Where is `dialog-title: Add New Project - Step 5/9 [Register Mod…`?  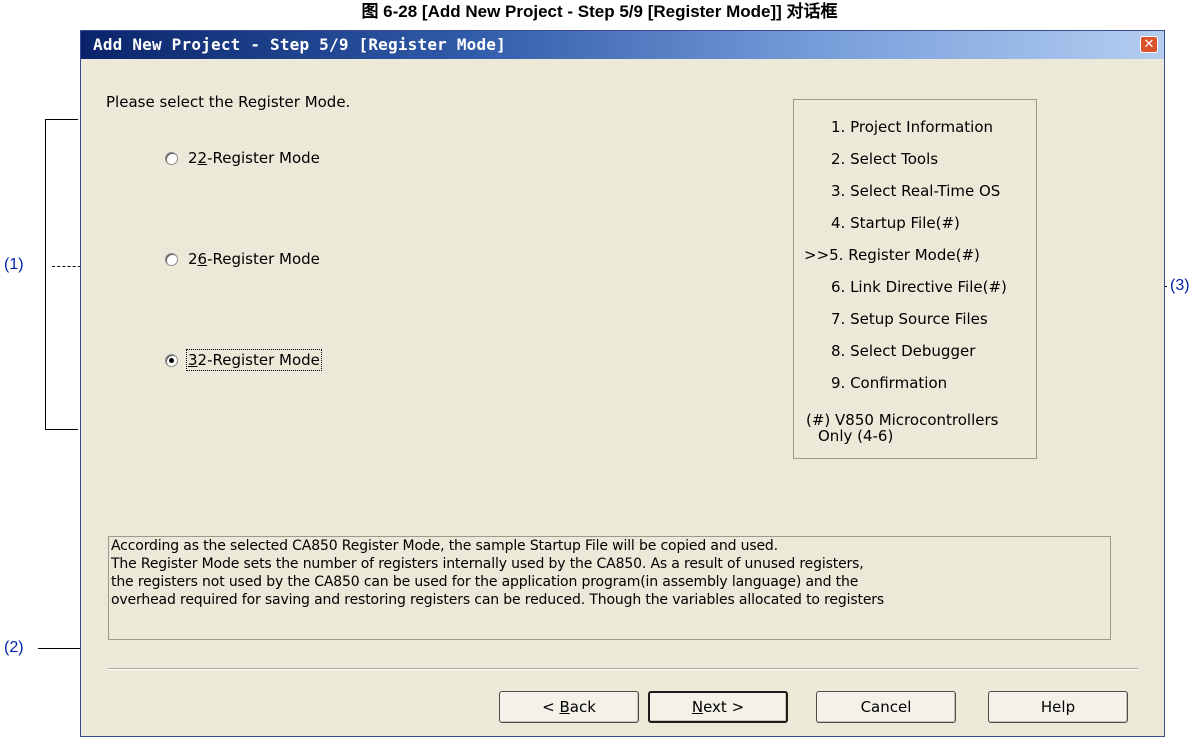 dialog-title: Add New Project - Step 5/9 [Register Mod… is located at coordinates (299, 44).